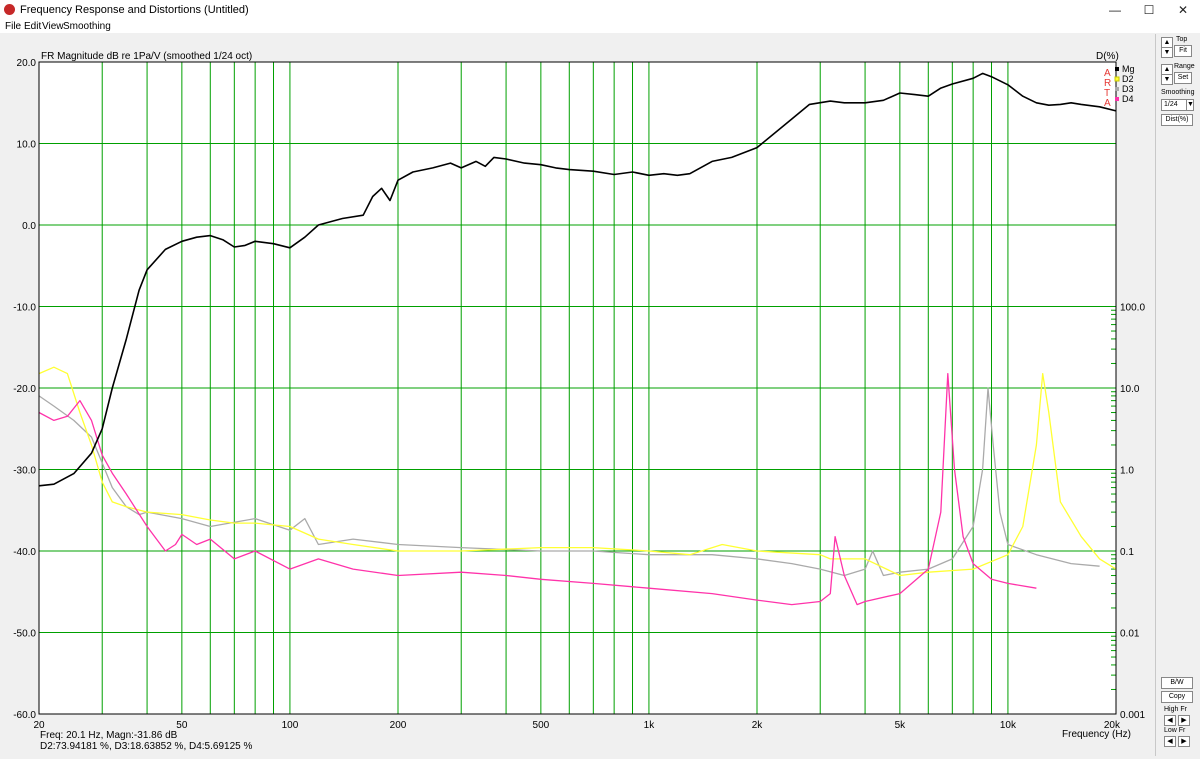 The width and height of the screenshot is (1200, 759). I want to click on right-tick-label: 0.1, so click(1127, 552).